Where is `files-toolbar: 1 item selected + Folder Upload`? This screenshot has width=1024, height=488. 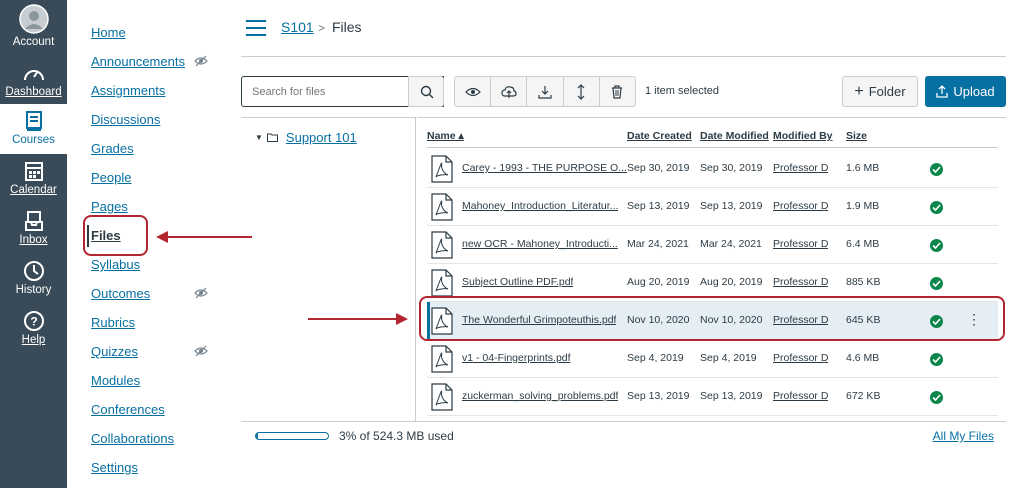 files-toolbar: 1 item selected + Folder Upload is located at coordinates (623, 91).